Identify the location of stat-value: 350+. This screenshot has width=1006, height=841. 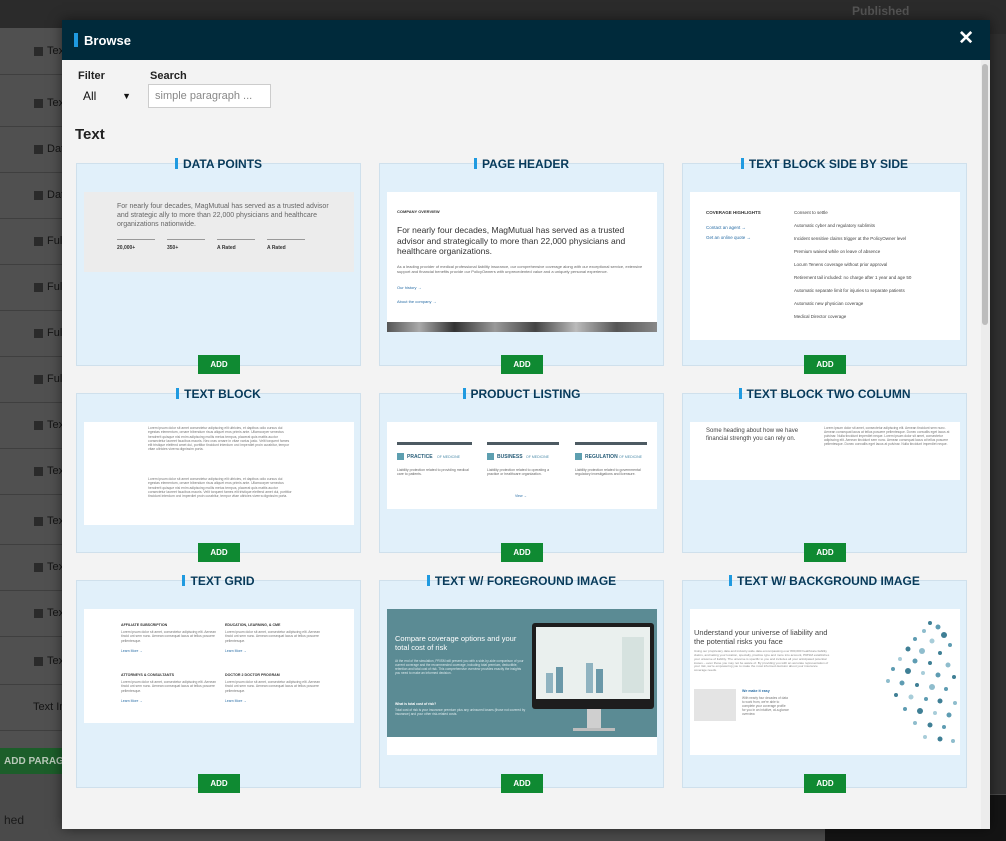
(173, 248).